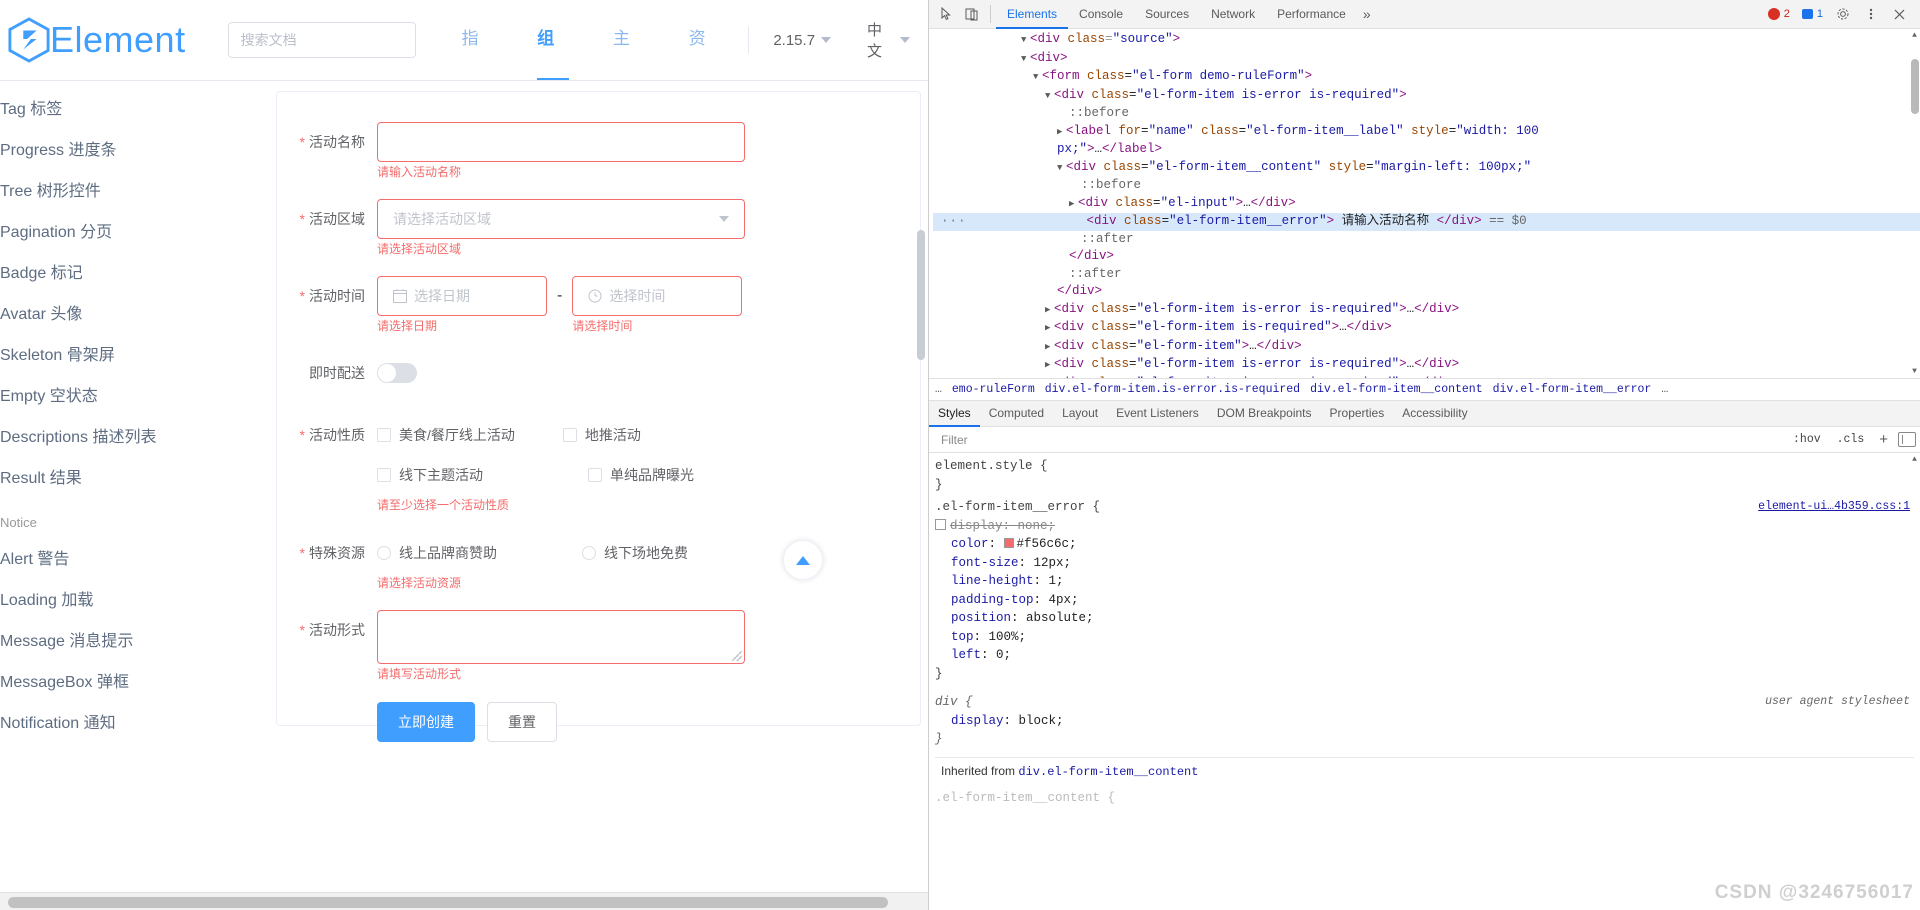 Image resolution: width=1920 pixels, height=910 pixels. What do you see at coordinates (1108, 772) in the screenshot?
I see `inherited-selector: div.el-form-item__content` at bounding box center [1108, 772].